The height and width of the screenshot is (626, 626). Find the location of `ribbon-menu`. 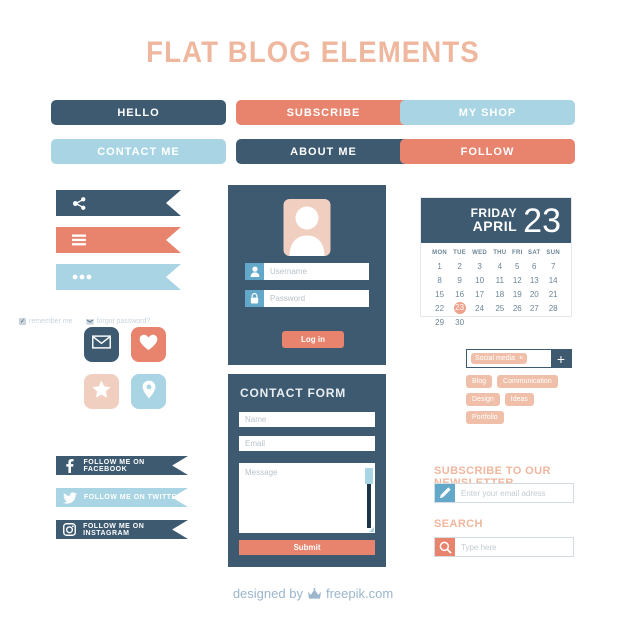

ribbon-menu is located at coordinates (118, 240).